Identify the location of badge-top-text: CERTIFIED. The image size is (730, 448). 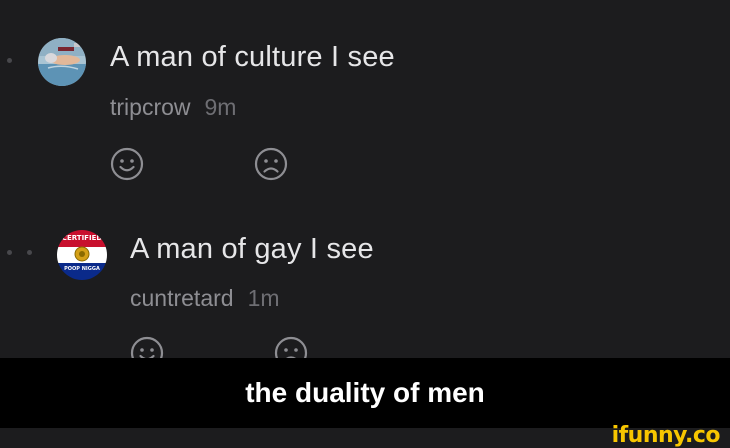
(82, 238).